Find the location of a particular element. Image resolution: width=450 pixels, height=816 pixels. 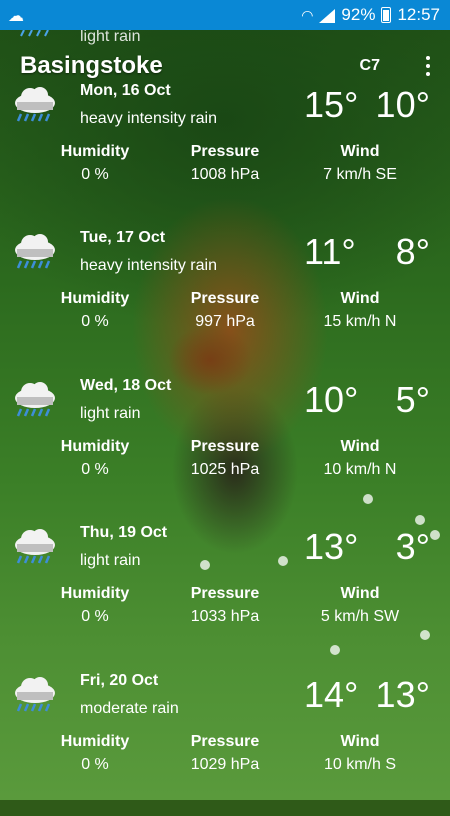

battery-percent: 92% is located at coordinates (358, 14).